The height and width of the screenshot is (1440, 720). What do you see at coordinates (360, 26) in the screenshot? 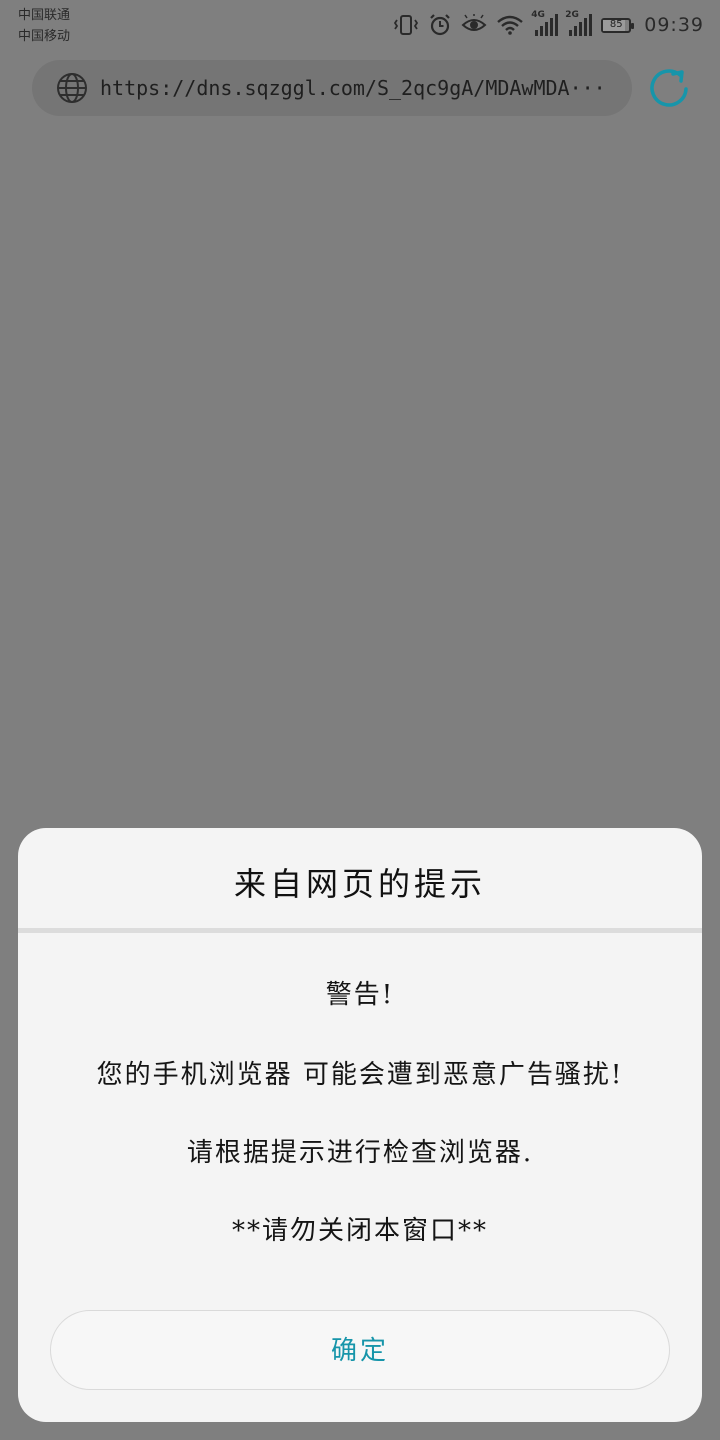
I see `status-bar: 中国联通 中国移动 4G 2G 85 09:39` at bounding box center [360, 26].